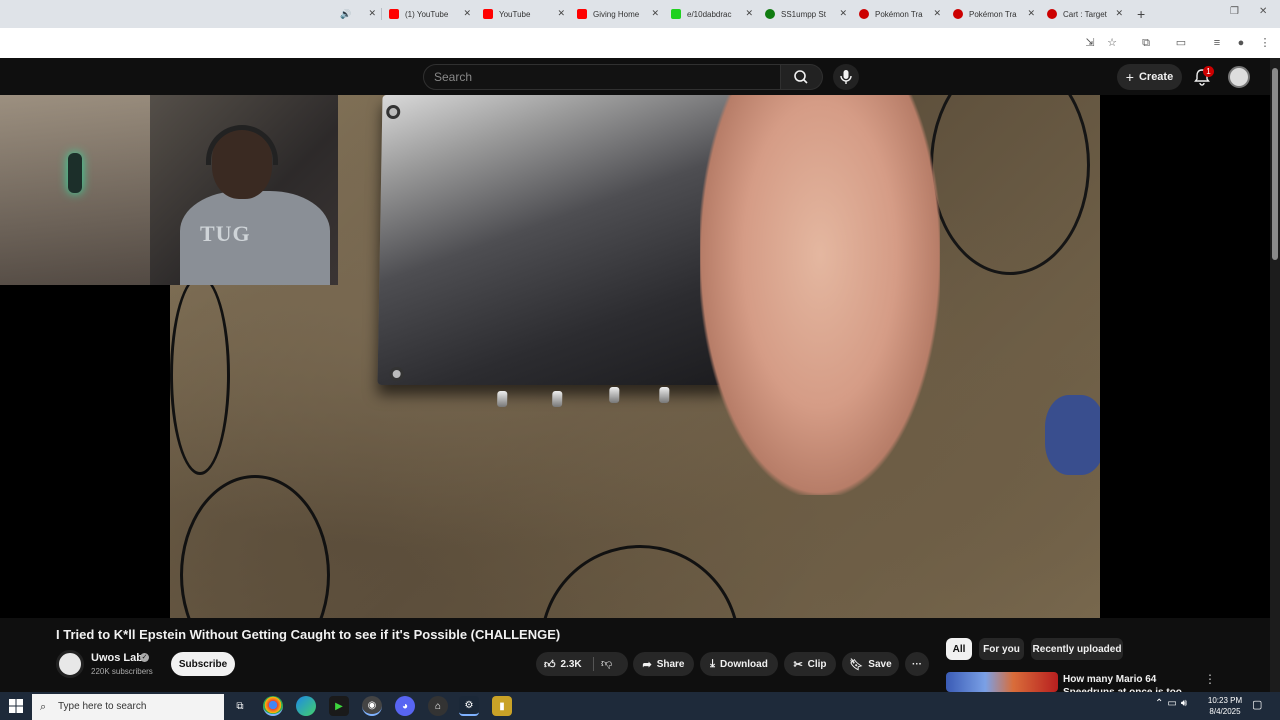 The height and width of the screenshot is (720, 1280). I want to click on tab-target-cart: Cart : Target ✕, so click(1087, 14).